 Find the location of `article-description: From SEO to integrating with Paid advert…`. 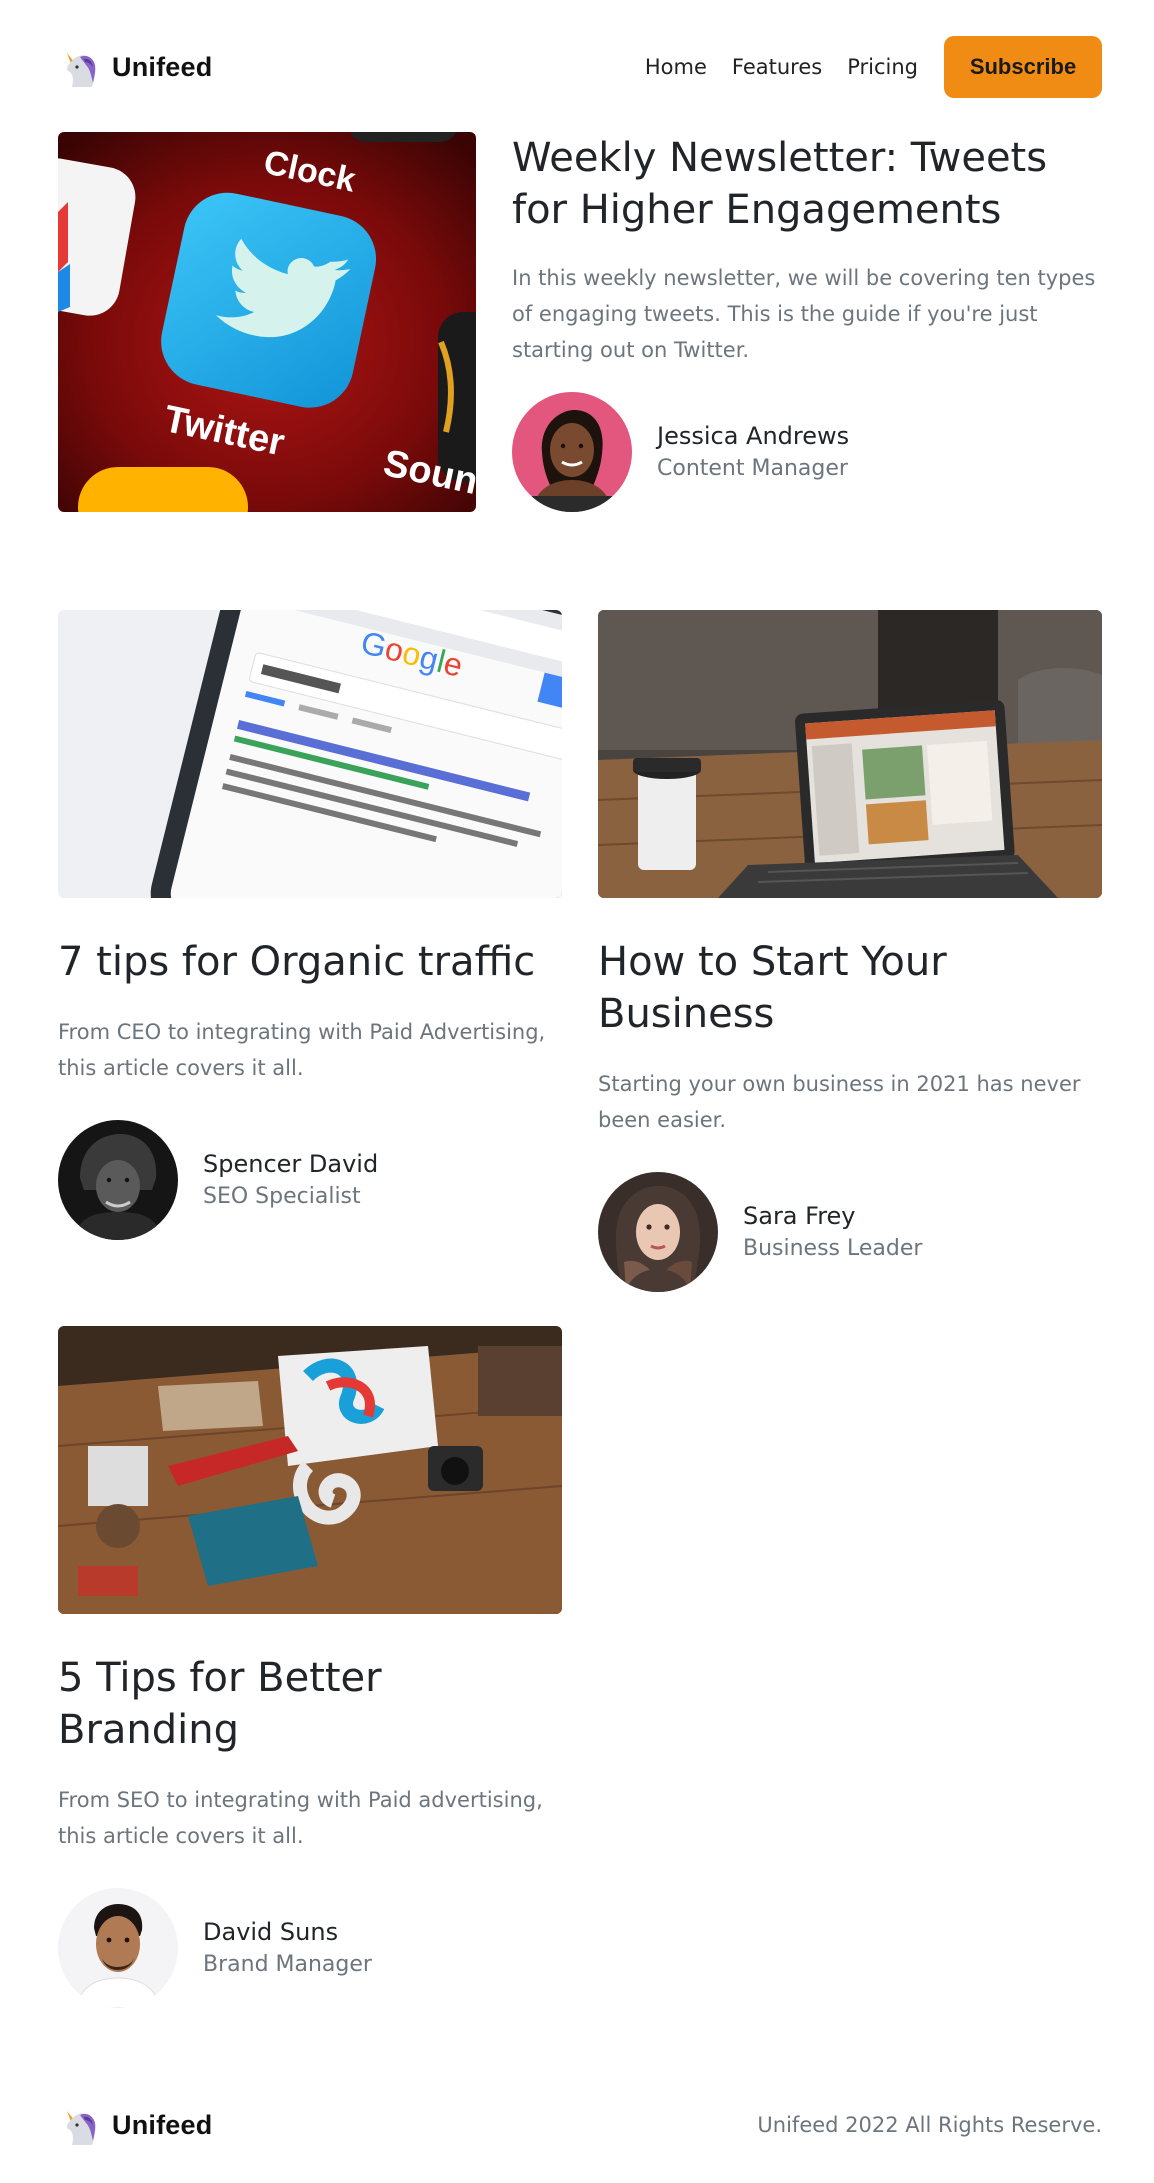

article-description: From SEO to integrating with Paid advert… is located at coordinates (300, 1818).